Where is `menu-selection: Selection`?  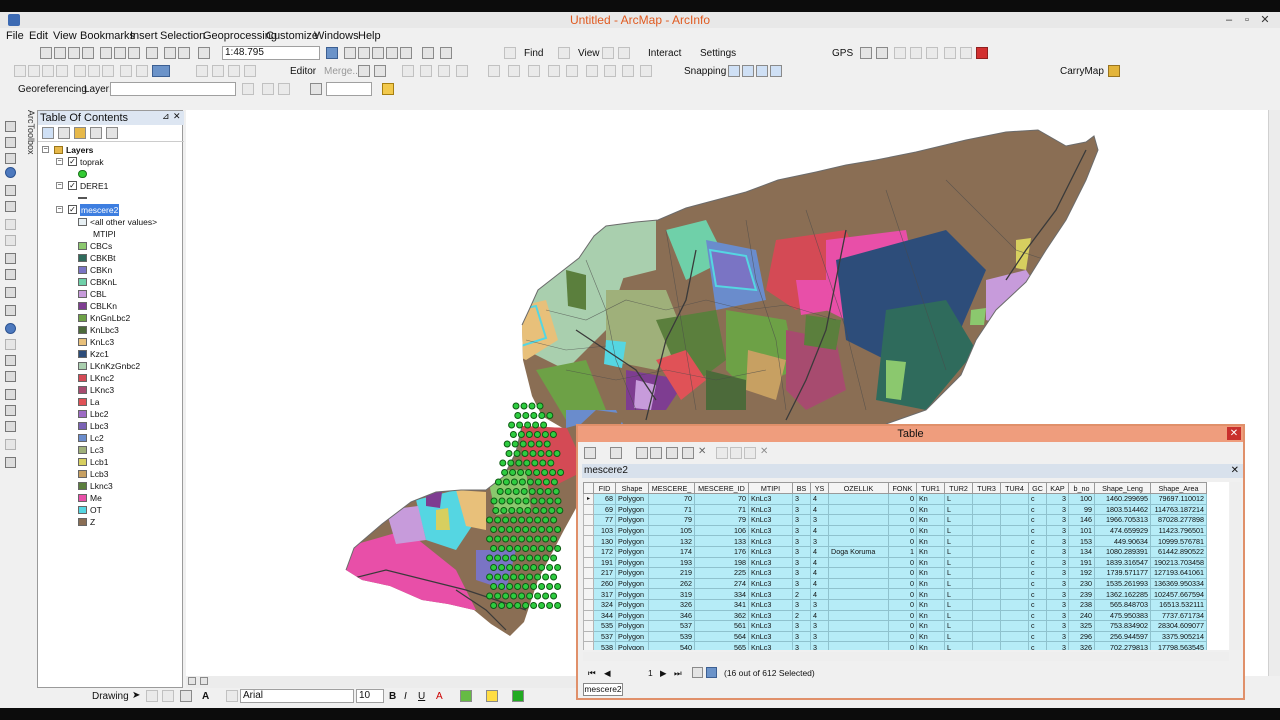
menu-selection: Selection is located at coordinates (182, 36).